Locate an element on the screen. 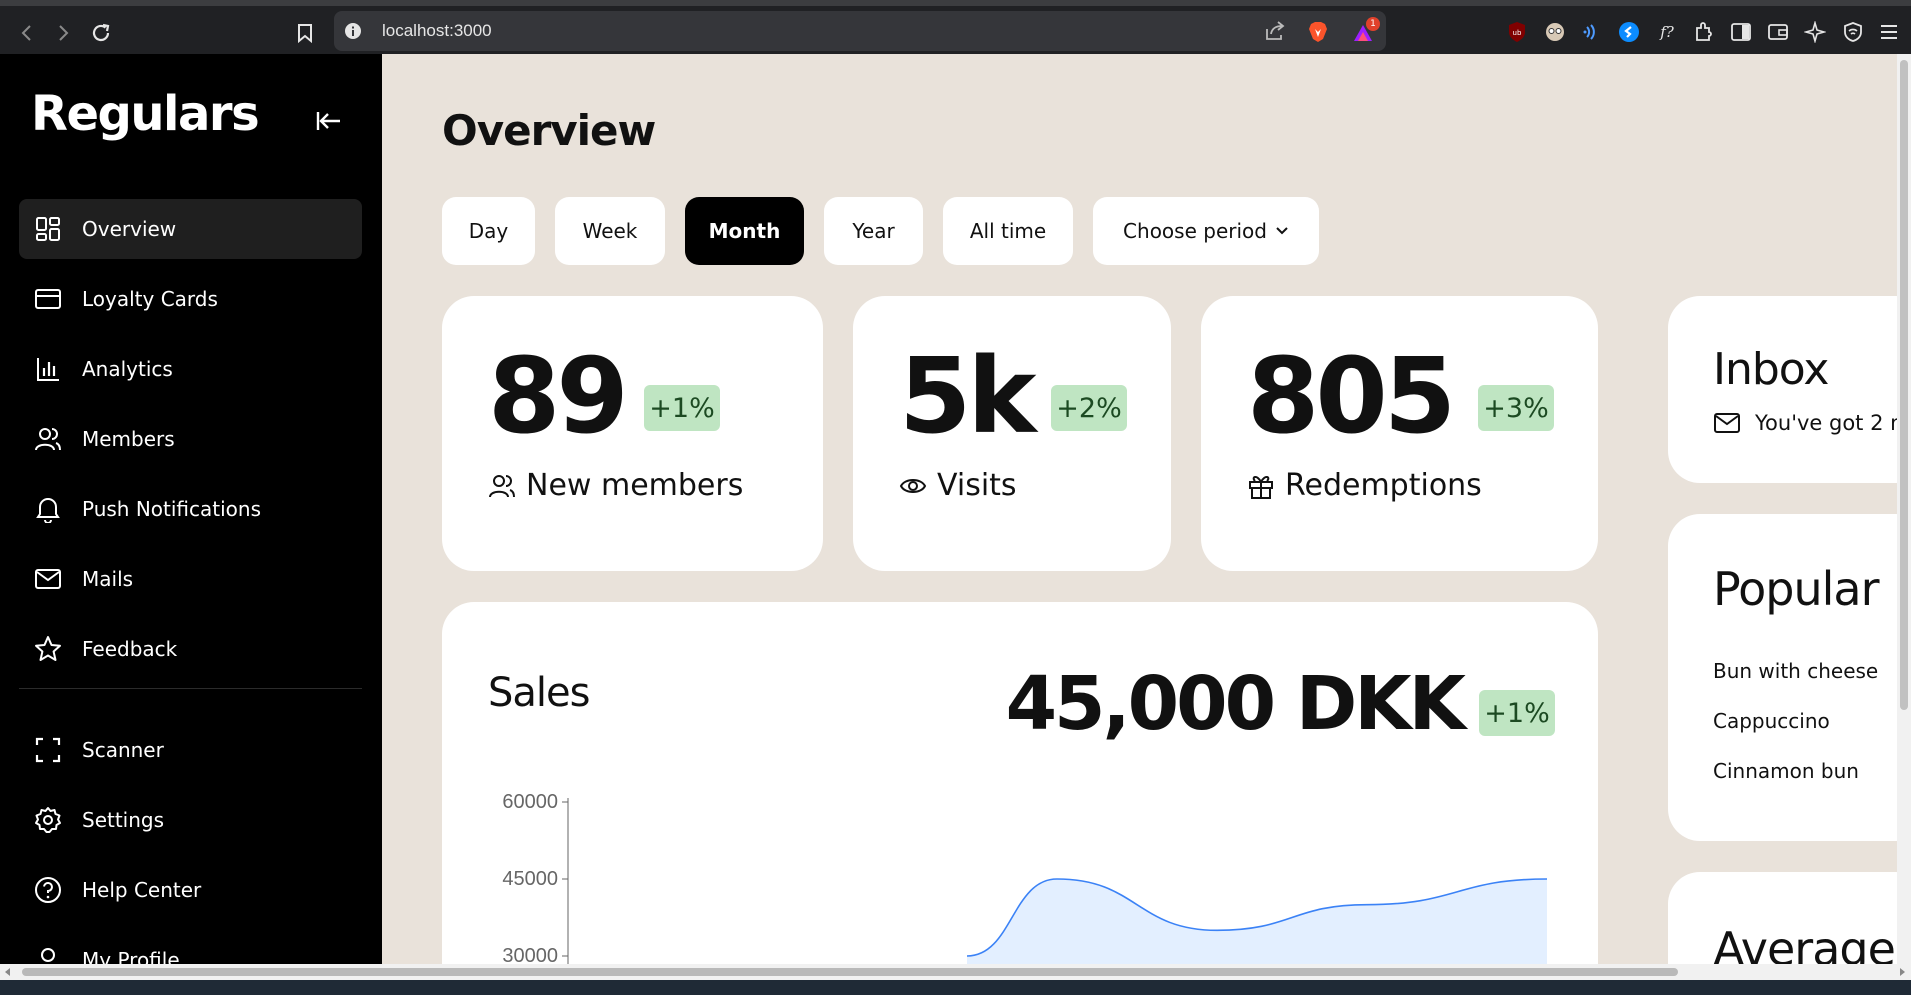 The image size is (1911, 995). change-badge: +3% is located at coordinates (1516, 408).